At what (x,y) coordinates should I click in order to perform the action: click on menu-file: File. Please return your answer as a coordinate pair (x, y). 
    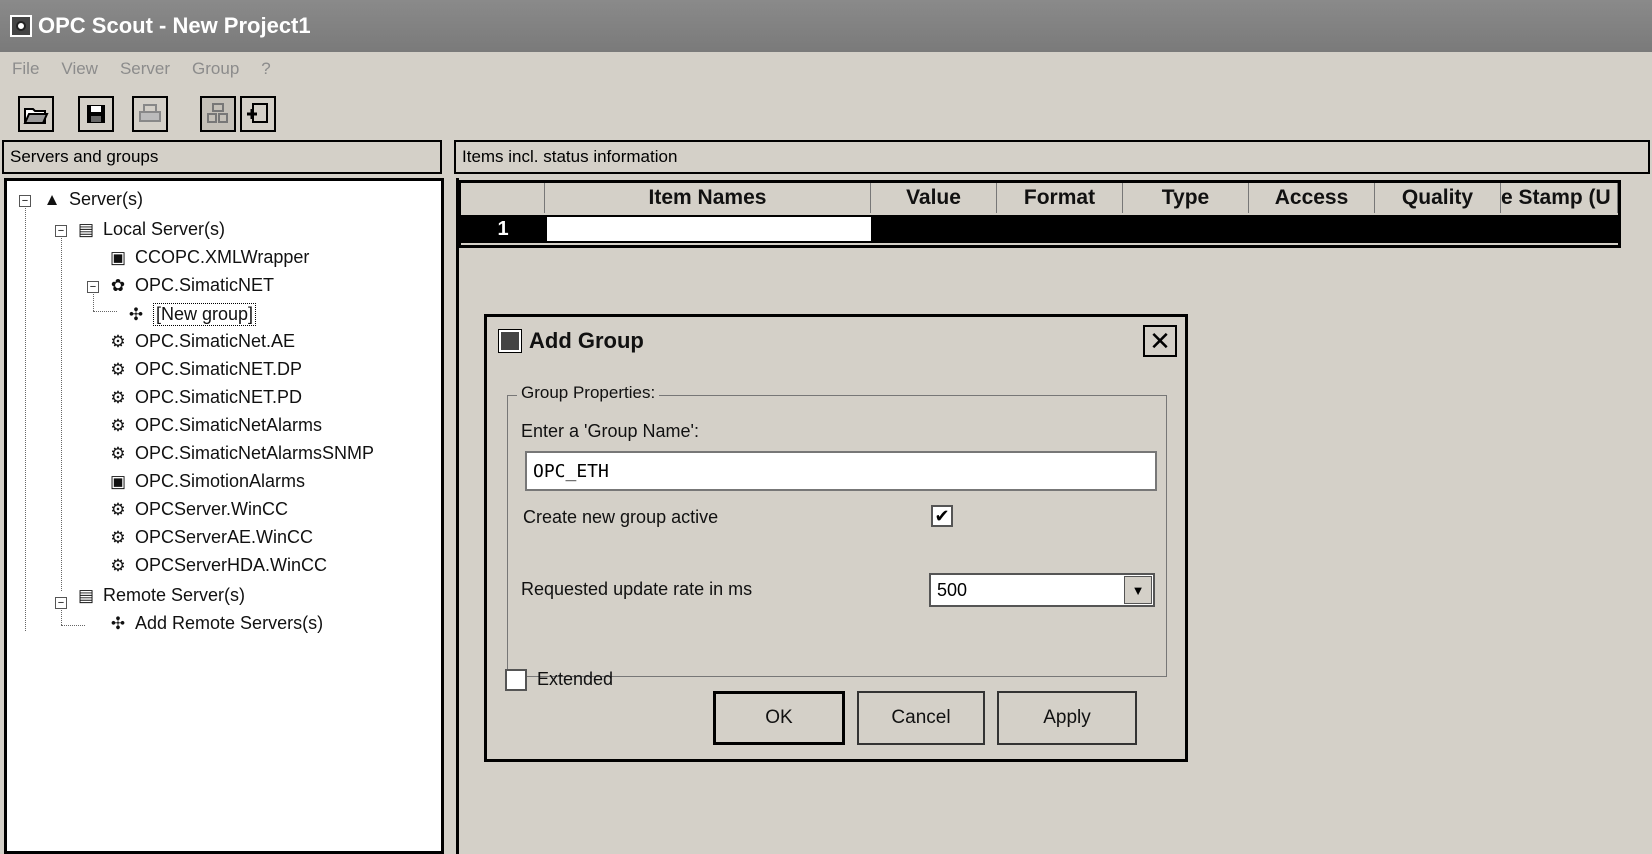
    Looking at the image, I should click on (25, 69).